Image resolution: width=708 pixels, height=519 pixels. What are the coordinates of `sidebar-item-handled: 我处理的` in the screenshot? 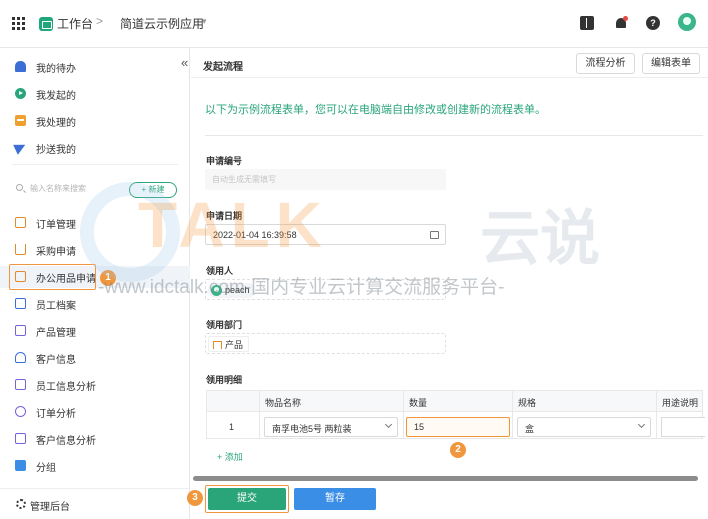 It's located at (95, 121).